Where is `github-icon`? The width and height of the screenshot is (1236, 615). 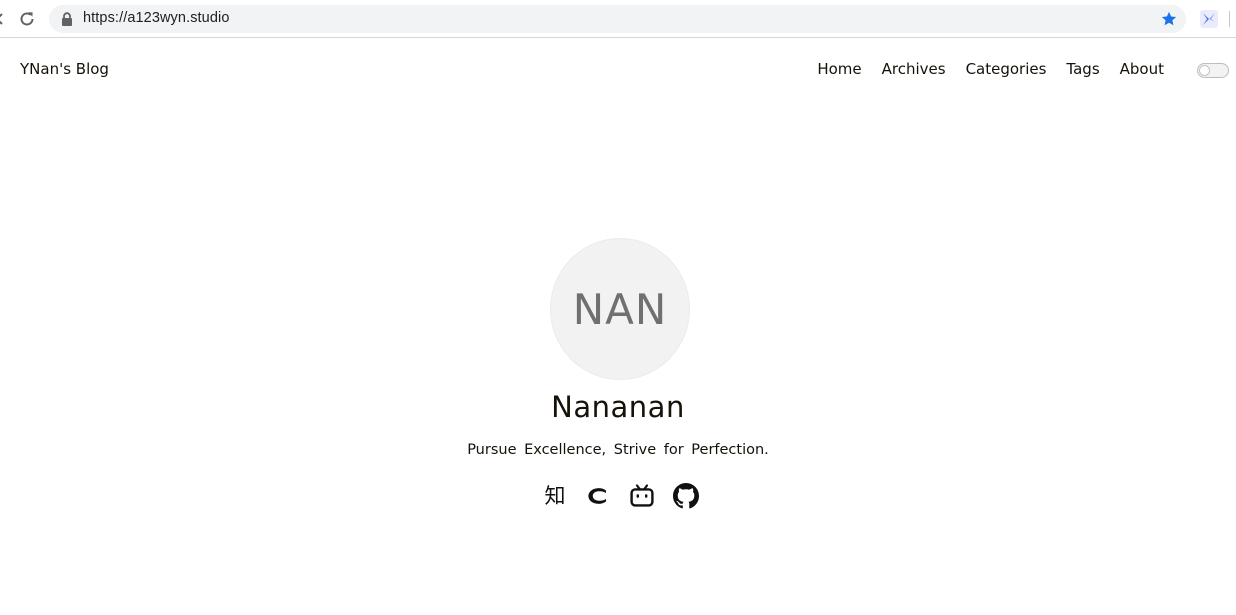 github-icon is located at coordinates (686, 496).